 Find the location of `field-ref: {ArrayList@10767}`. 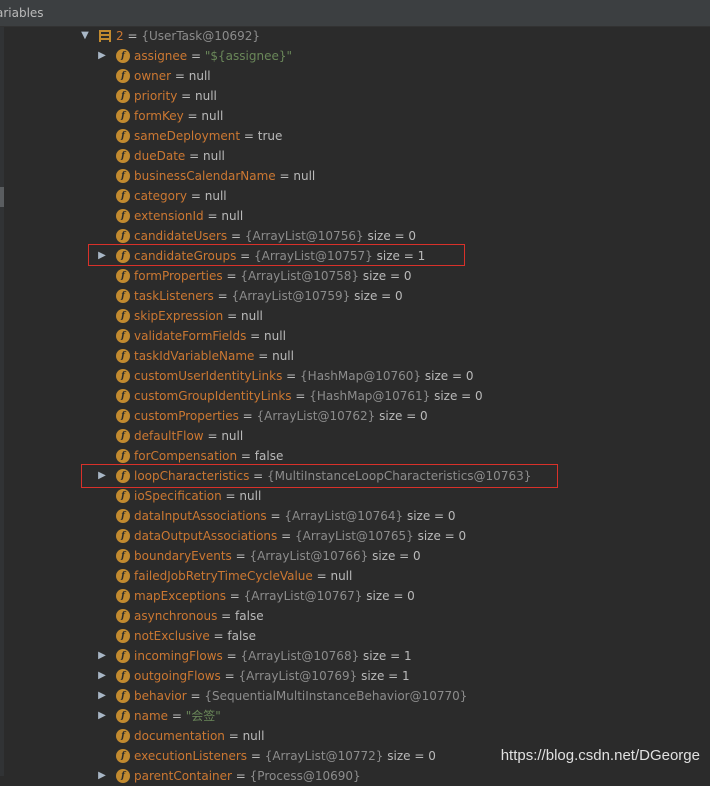

field-ref: {ArrayList@10767} is located at coordinates (303, 596).